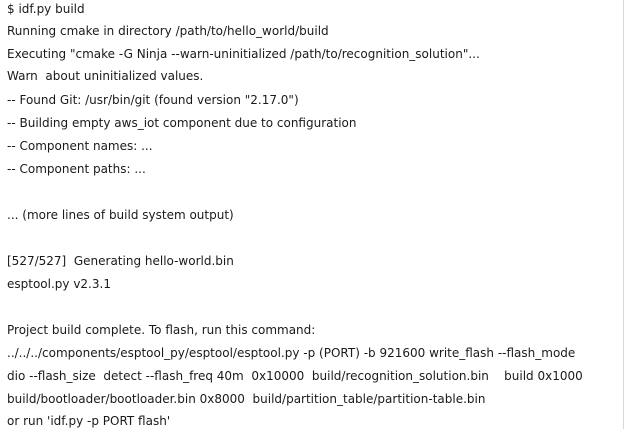  What do you see at coordinates (46, 9) in the screenshot?
I see `command-line: $ idf.py build` at bounding box center [46, 9].